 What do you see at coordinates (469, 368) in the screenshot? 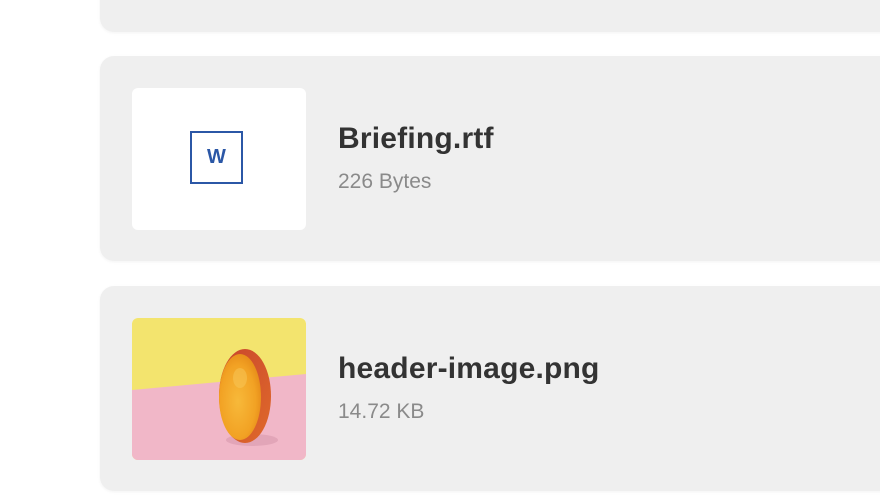
I see `file-name: header-image.png` at bounding box center [469, 368].